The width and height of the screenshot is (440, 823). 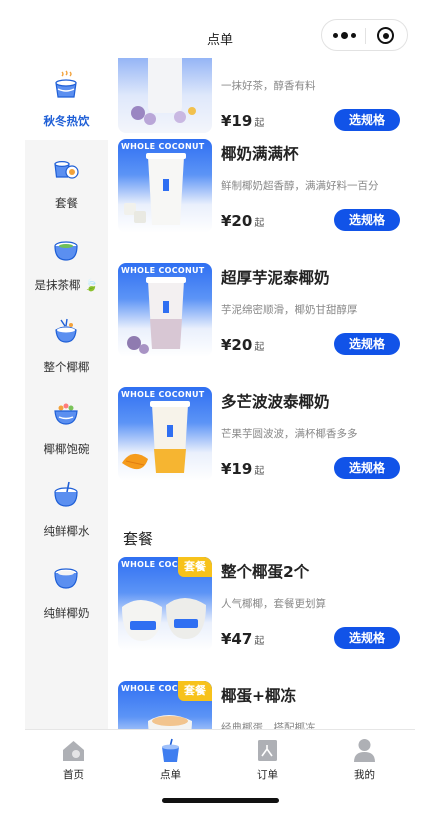 I want to click on product-description: 经典椰蛋，搭配椰冻, so click(x=268, y=725).